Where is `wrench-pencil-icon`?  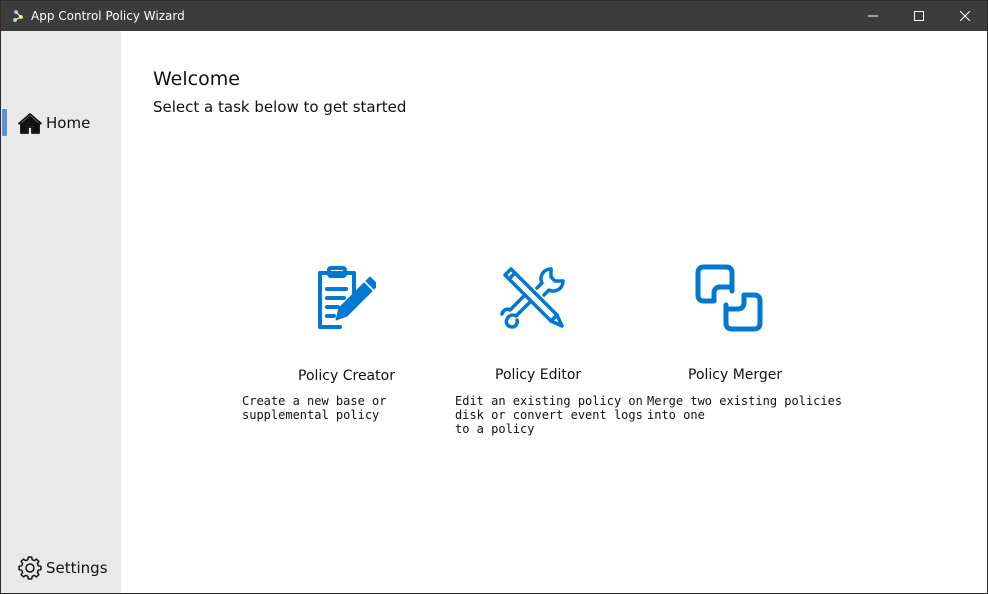 wrench-pencil-icon is located at coordinates (532, 298).